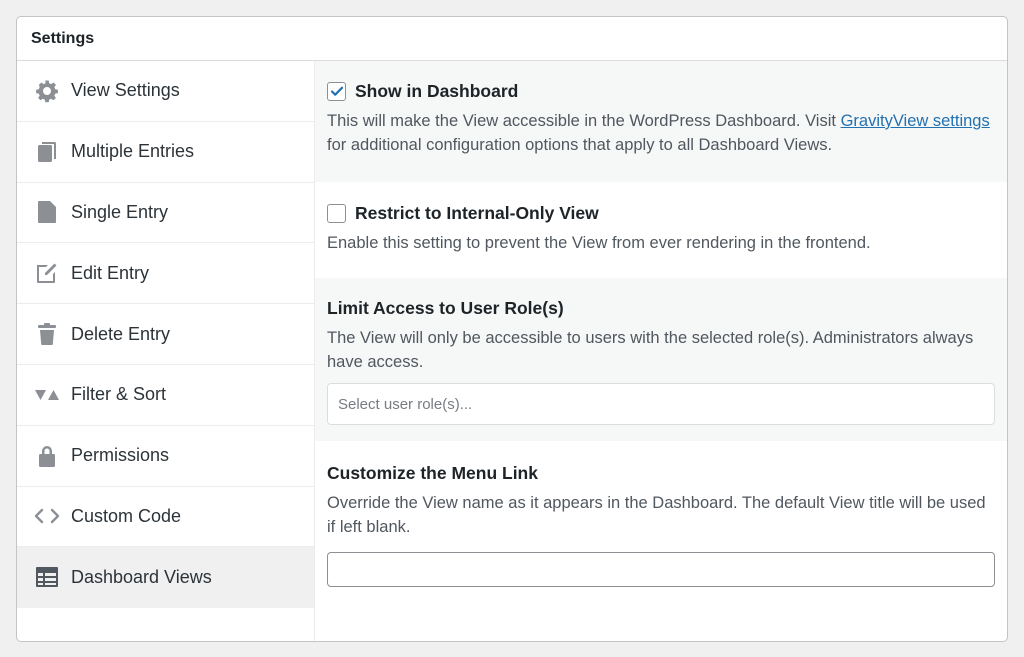  I want to click on sidebar-item-label: Multiple Entries, so click(133, 151).